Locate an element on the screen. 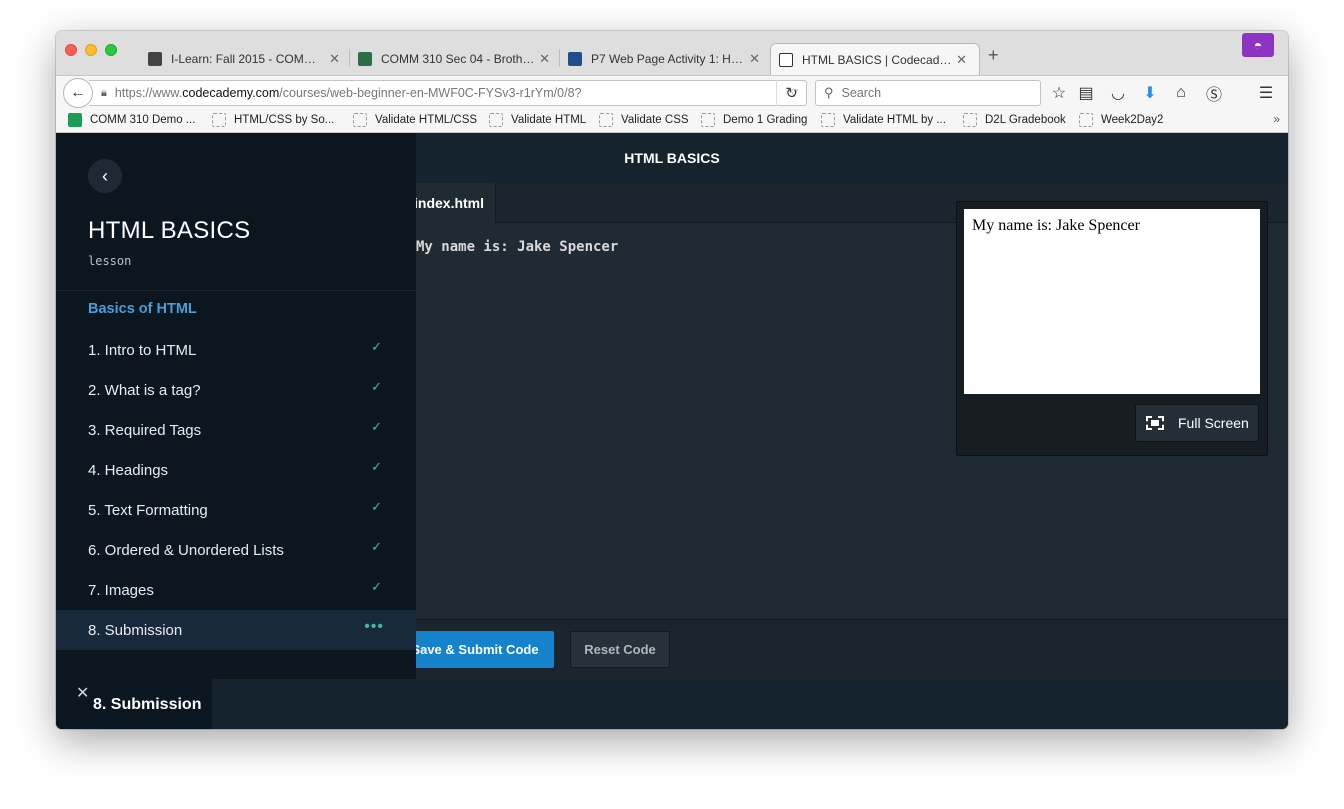 This screenshot has height=809, width=1344. arrow-left-icon: ← is located at coordinates (78, 92).